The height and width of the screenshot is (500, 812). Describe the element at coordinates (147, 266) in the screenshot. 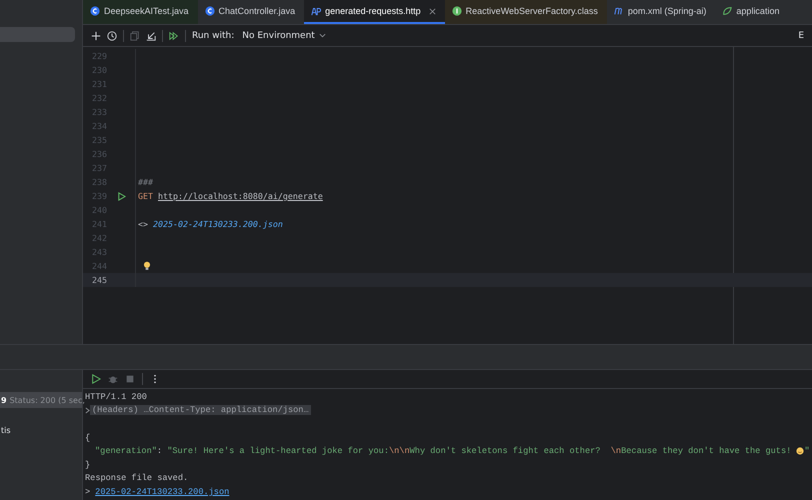

I see `lightbulb-icon` at that location.